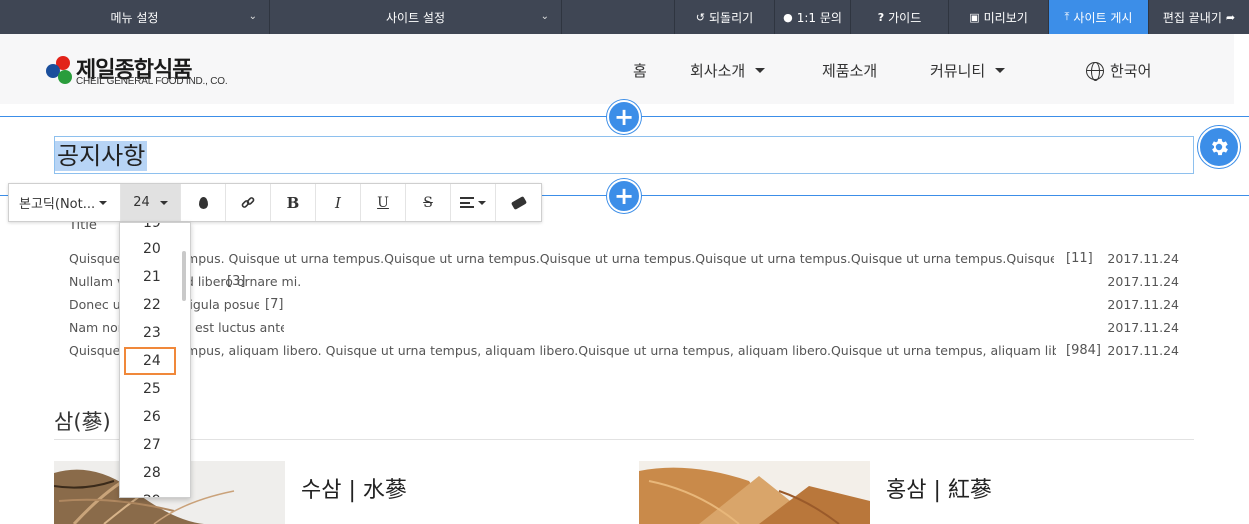 The width and height of the screenshot is (1249, 524). What do you see at coordinates (640, 70) in the screenshot?
I see `nav-item-home: 홈` at bounding box center [640, 70].